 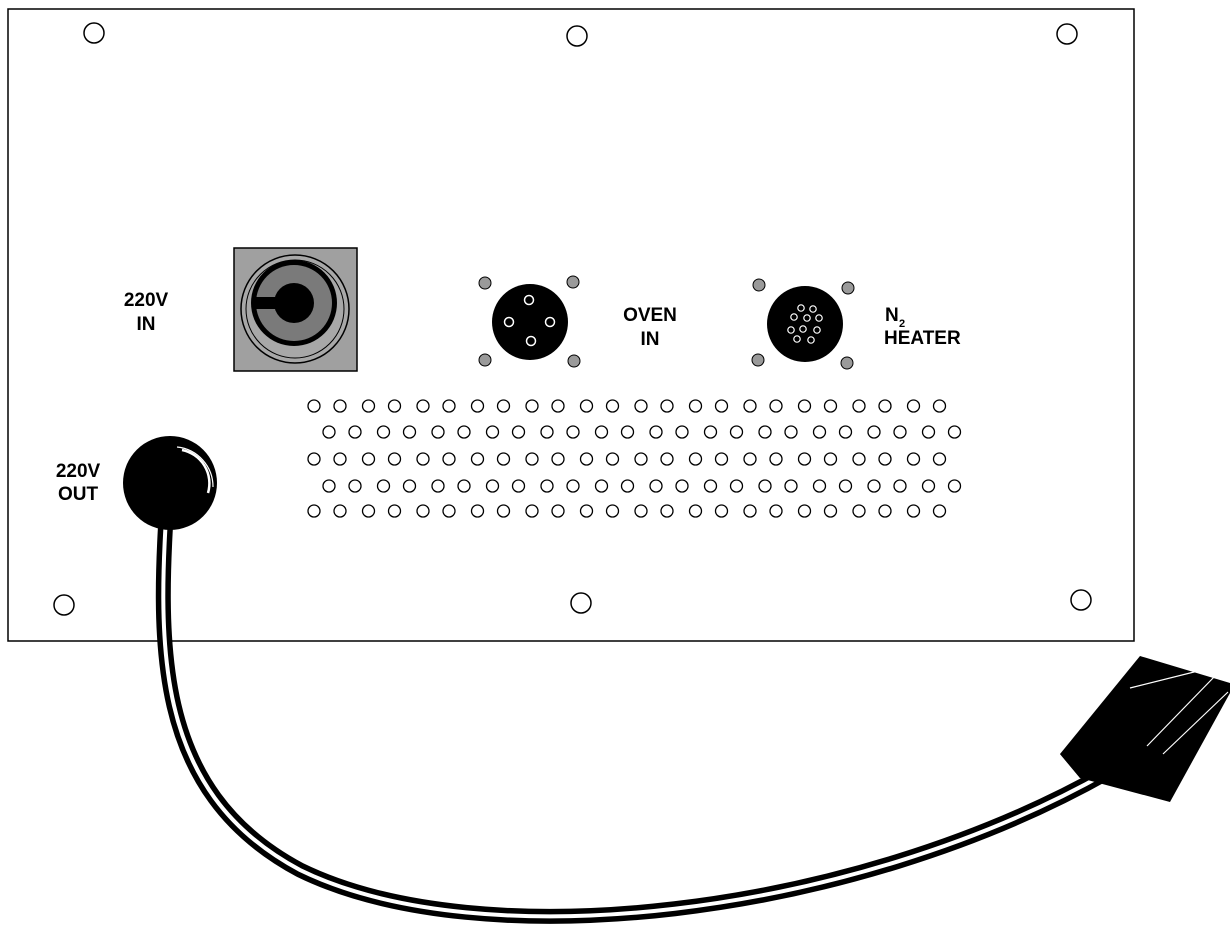 What do you see at coordinates (170, 483) in the screenshot?
I see `power-outlet-gland` at bounding box center [170, 483].